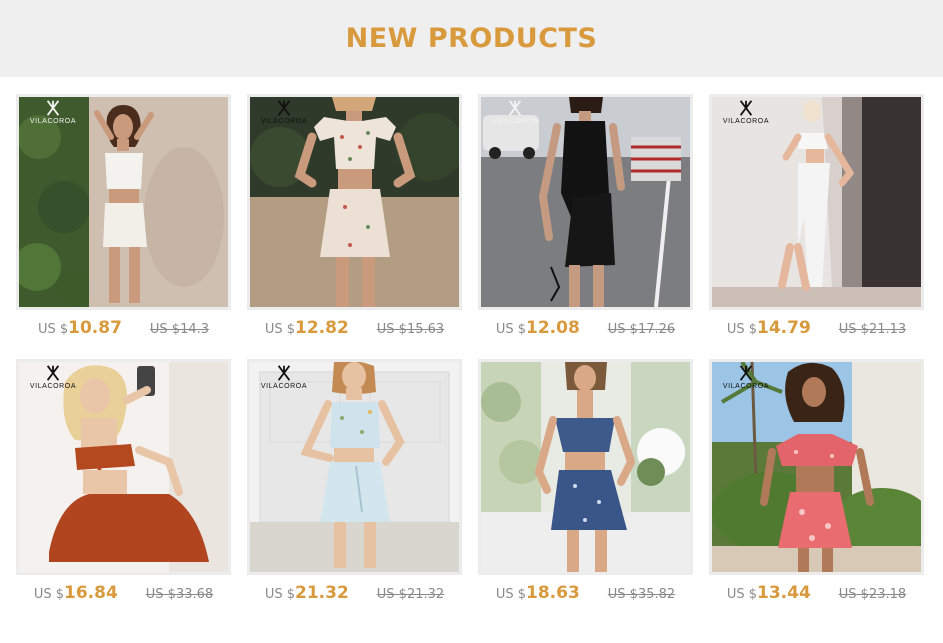 This screenshot has width=943, height=643. What do you see at coordinates (354, 596) in the screenshot?
I see `price-row: US $21.32 US $21.32` at bounding box center [354, 596].